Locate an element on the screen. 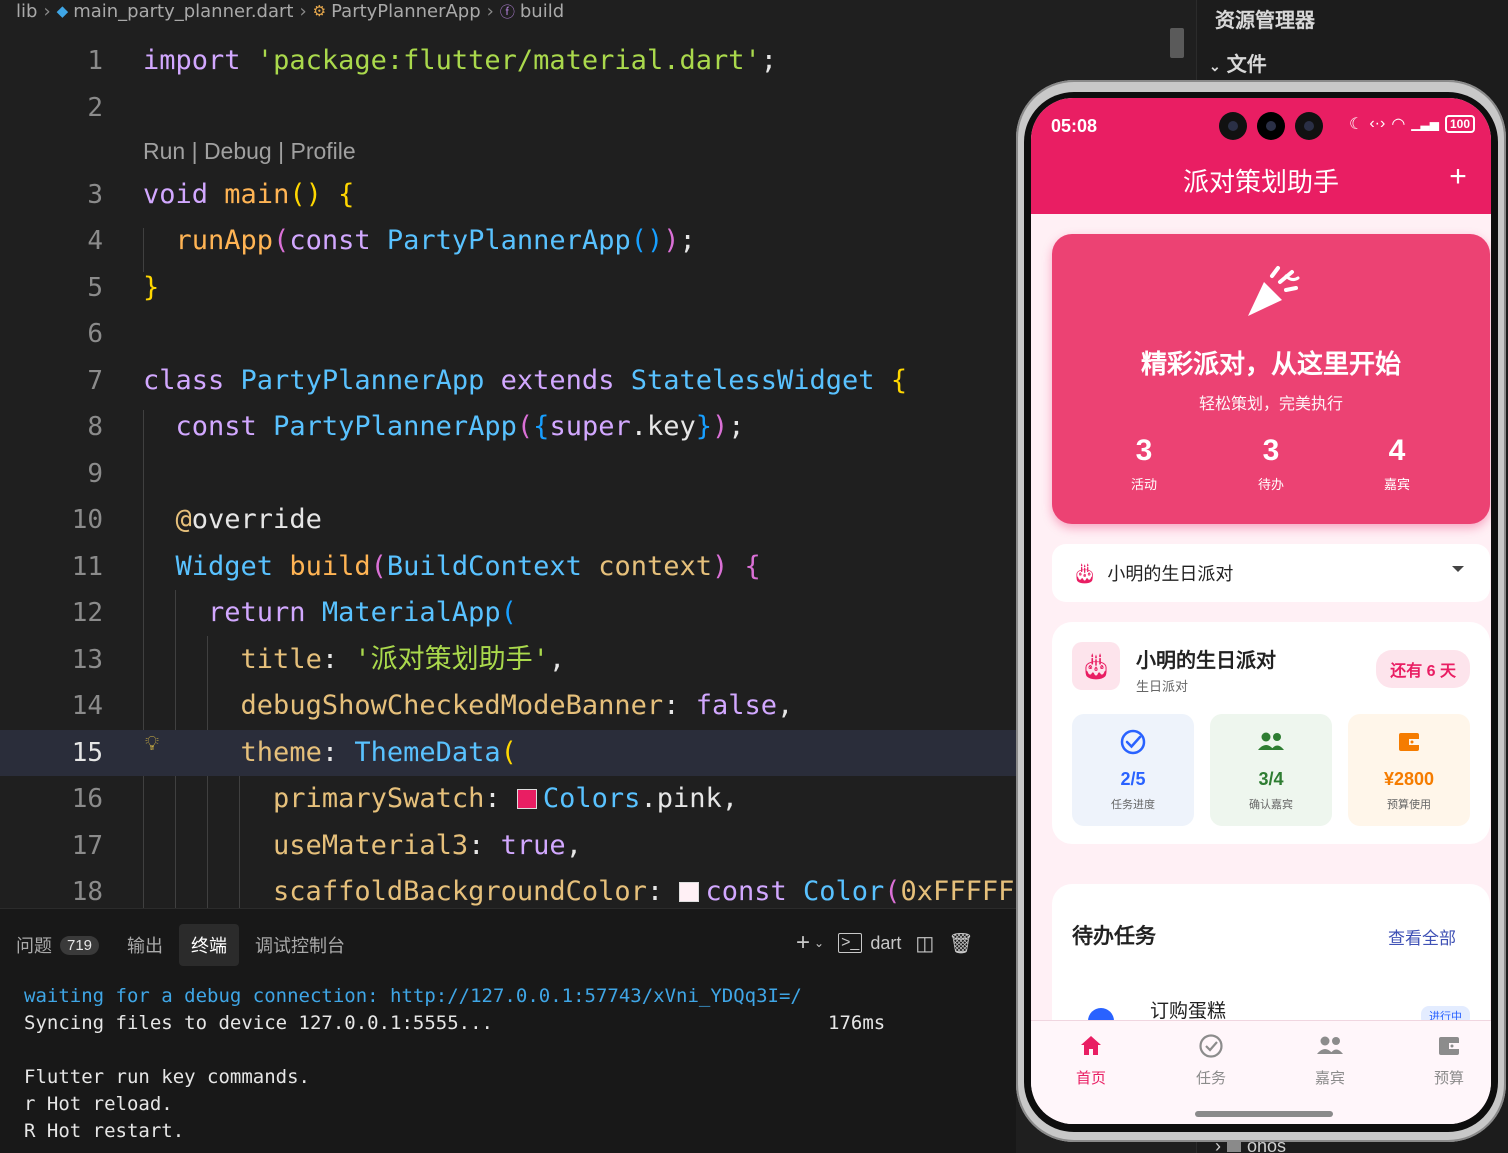 This screenshot has width=1508, height=1153. lightbulb-icon: 💡︎ is located at coordinates (152, 743).